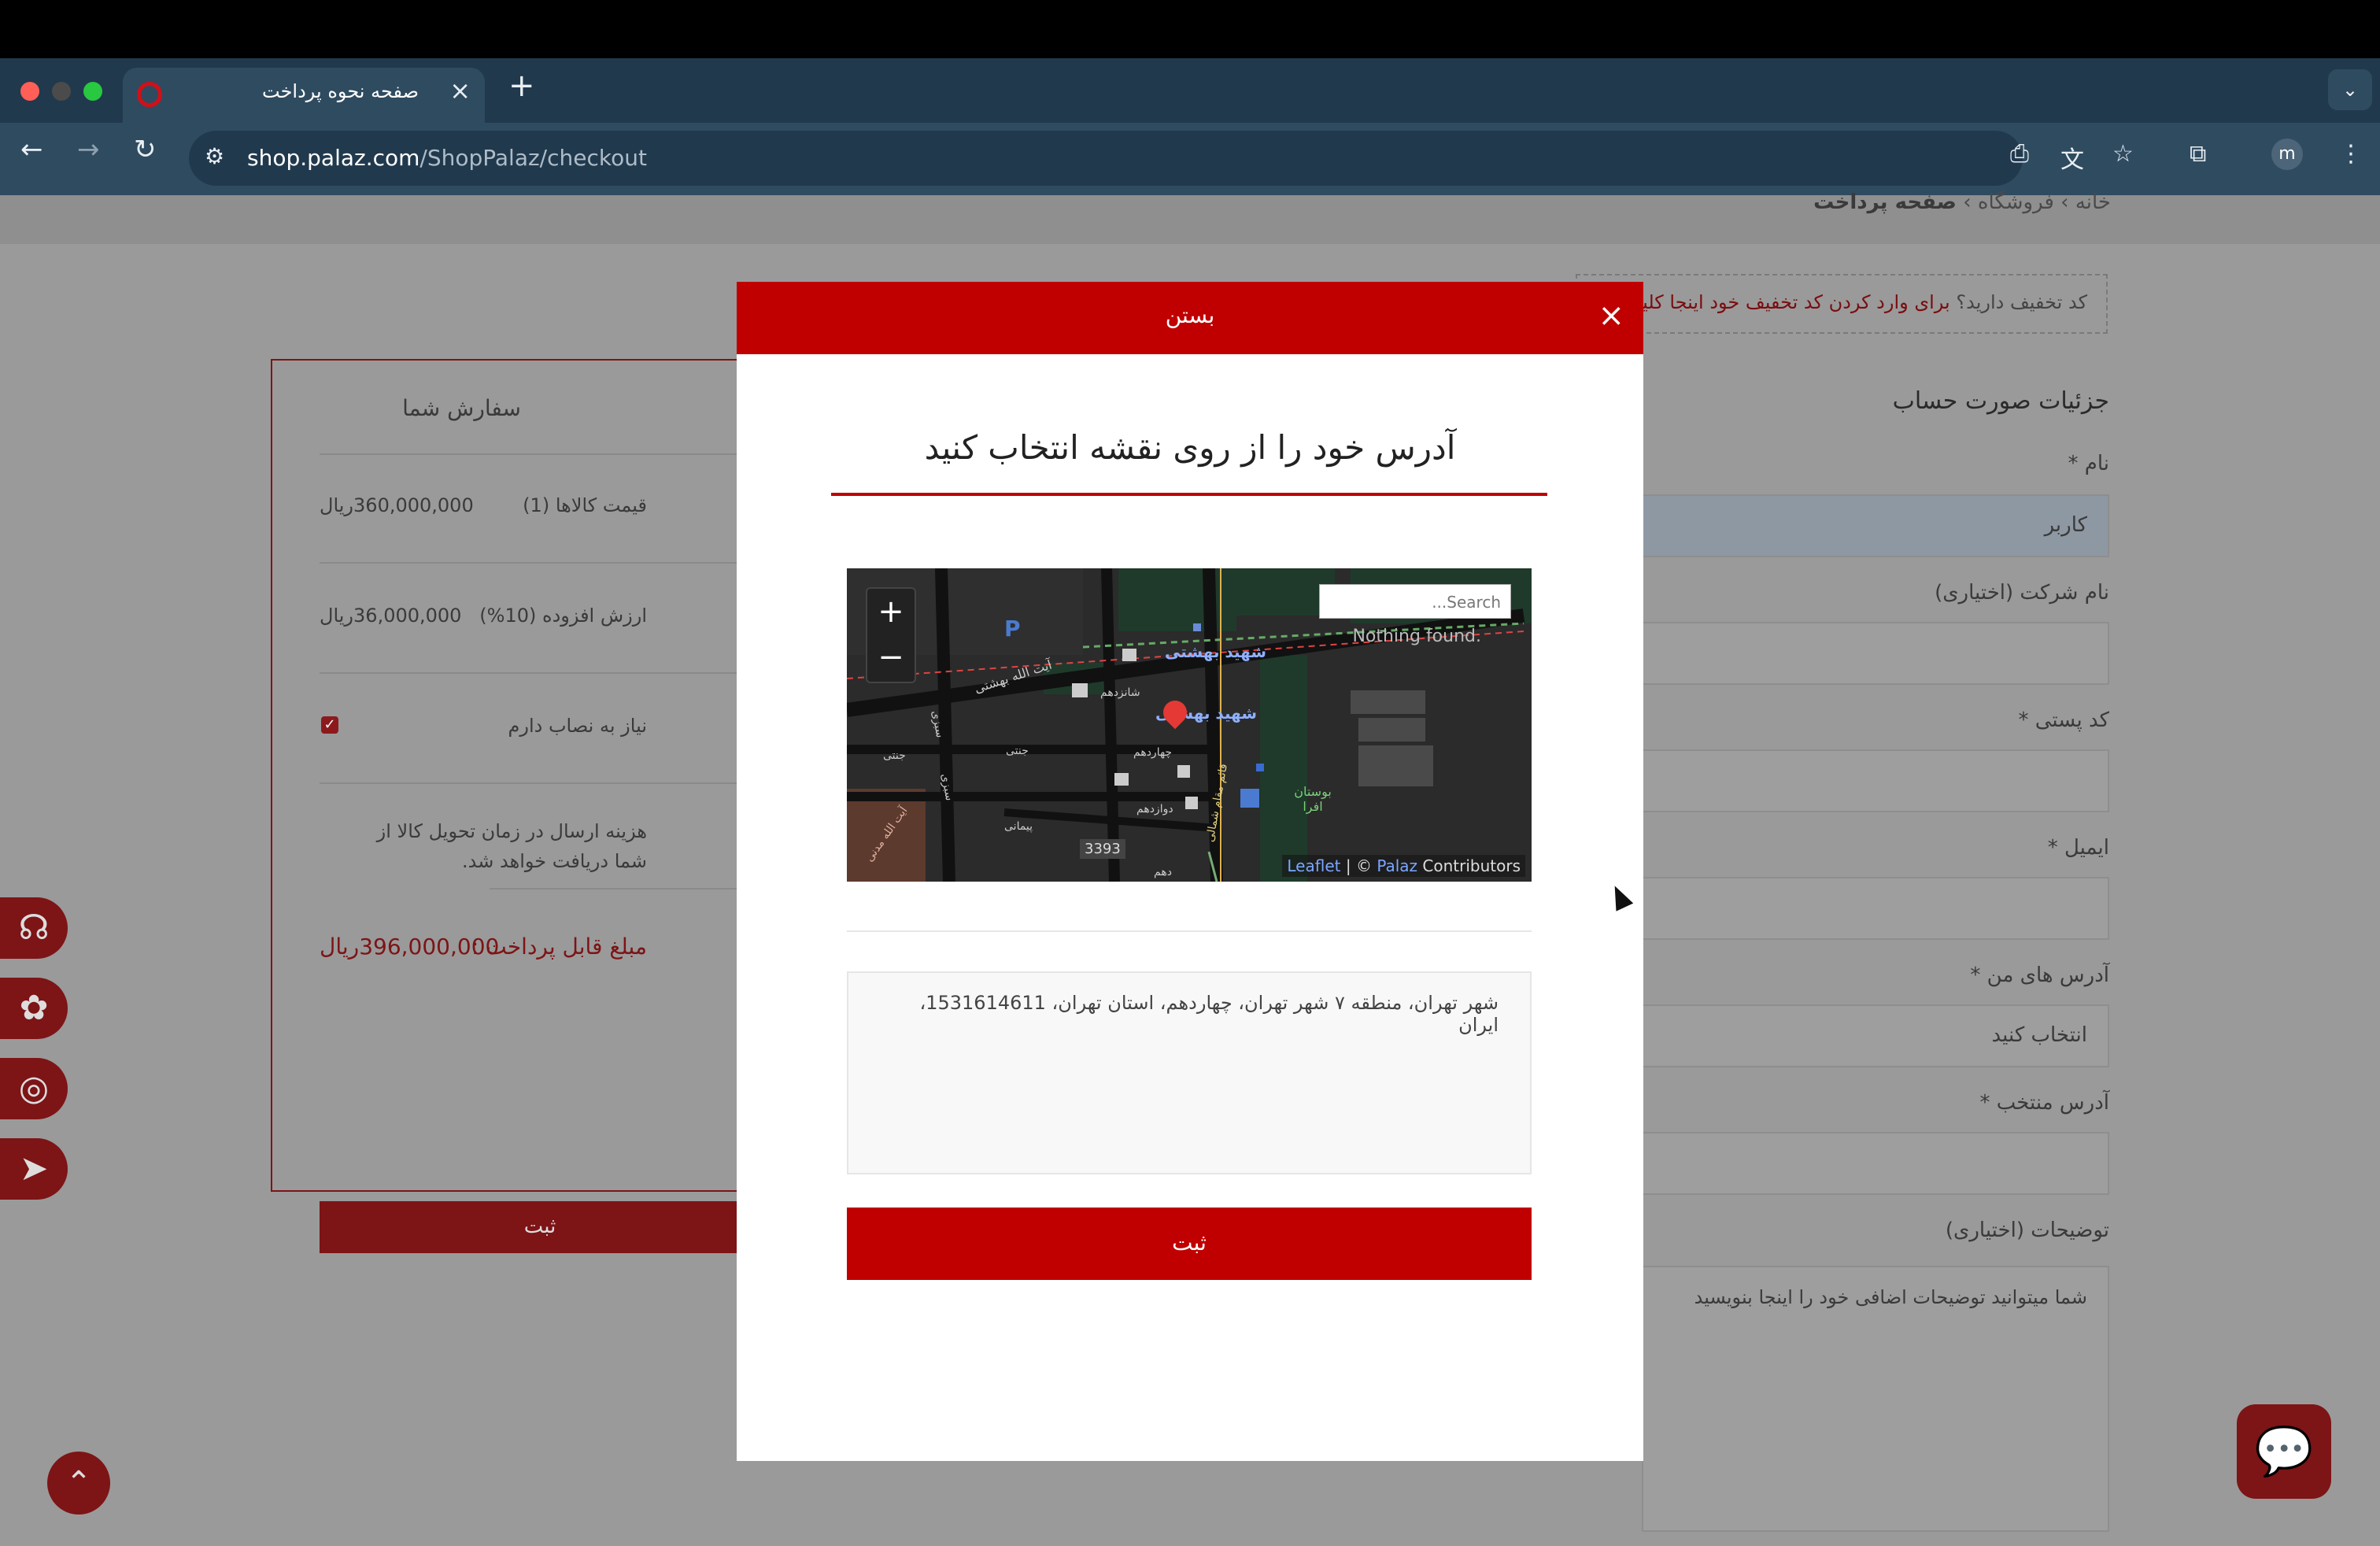 The width and height of the screenshot is (2380, 1546). What do you see at coordinates (29, 91) in the screenshot?
I see `close-window-button` at bounding box center [29, 91].